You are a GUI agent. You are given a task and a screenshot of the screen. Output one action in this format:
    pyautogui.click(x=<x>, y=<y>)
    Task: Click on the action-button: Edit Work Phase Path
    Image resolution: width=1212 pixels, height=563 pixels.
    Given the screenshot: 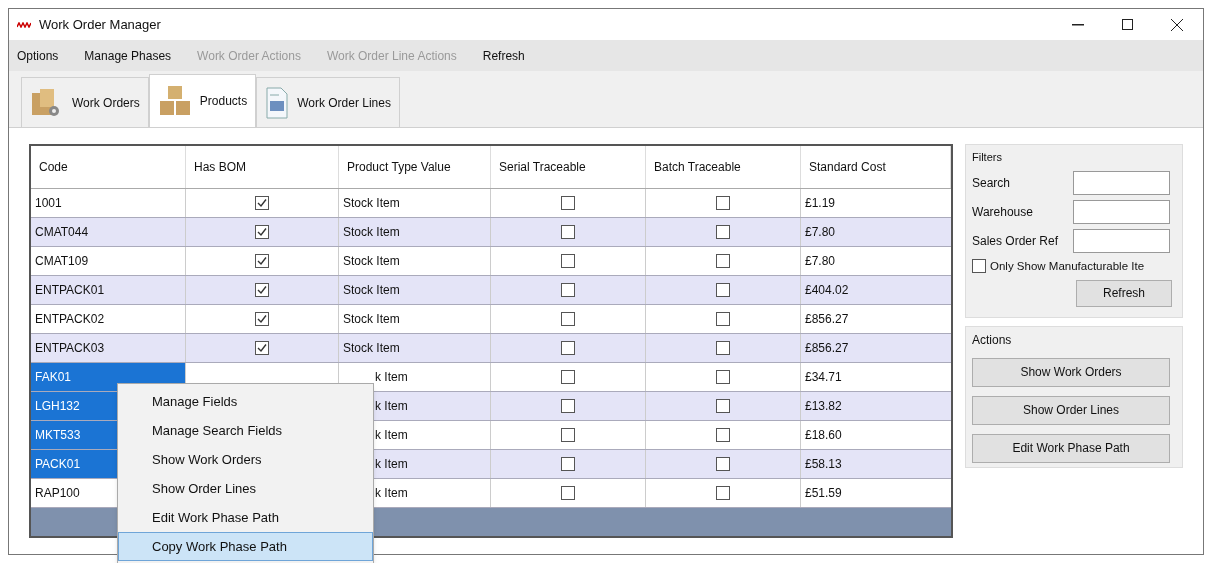 What is the action you would take?
    pyautogui.click(x=1071, y=448)
    